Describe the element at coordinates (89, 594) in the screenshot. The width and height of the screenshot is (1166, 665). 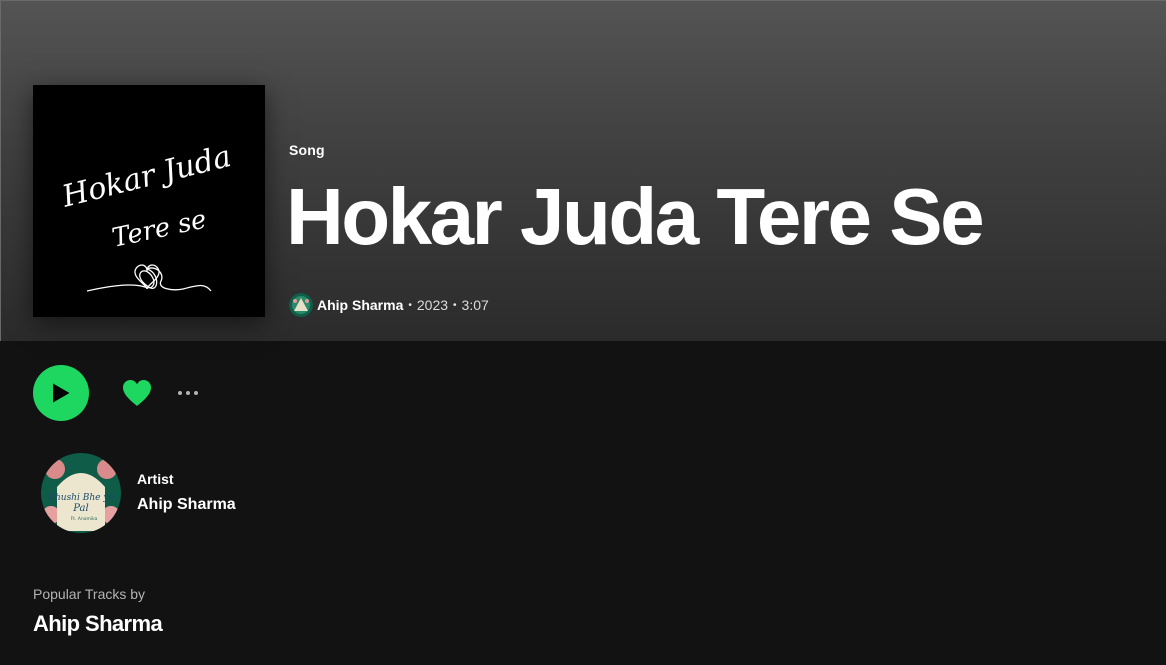
I see `popular-tracks-kicker: Popular Tracks by` at that location.